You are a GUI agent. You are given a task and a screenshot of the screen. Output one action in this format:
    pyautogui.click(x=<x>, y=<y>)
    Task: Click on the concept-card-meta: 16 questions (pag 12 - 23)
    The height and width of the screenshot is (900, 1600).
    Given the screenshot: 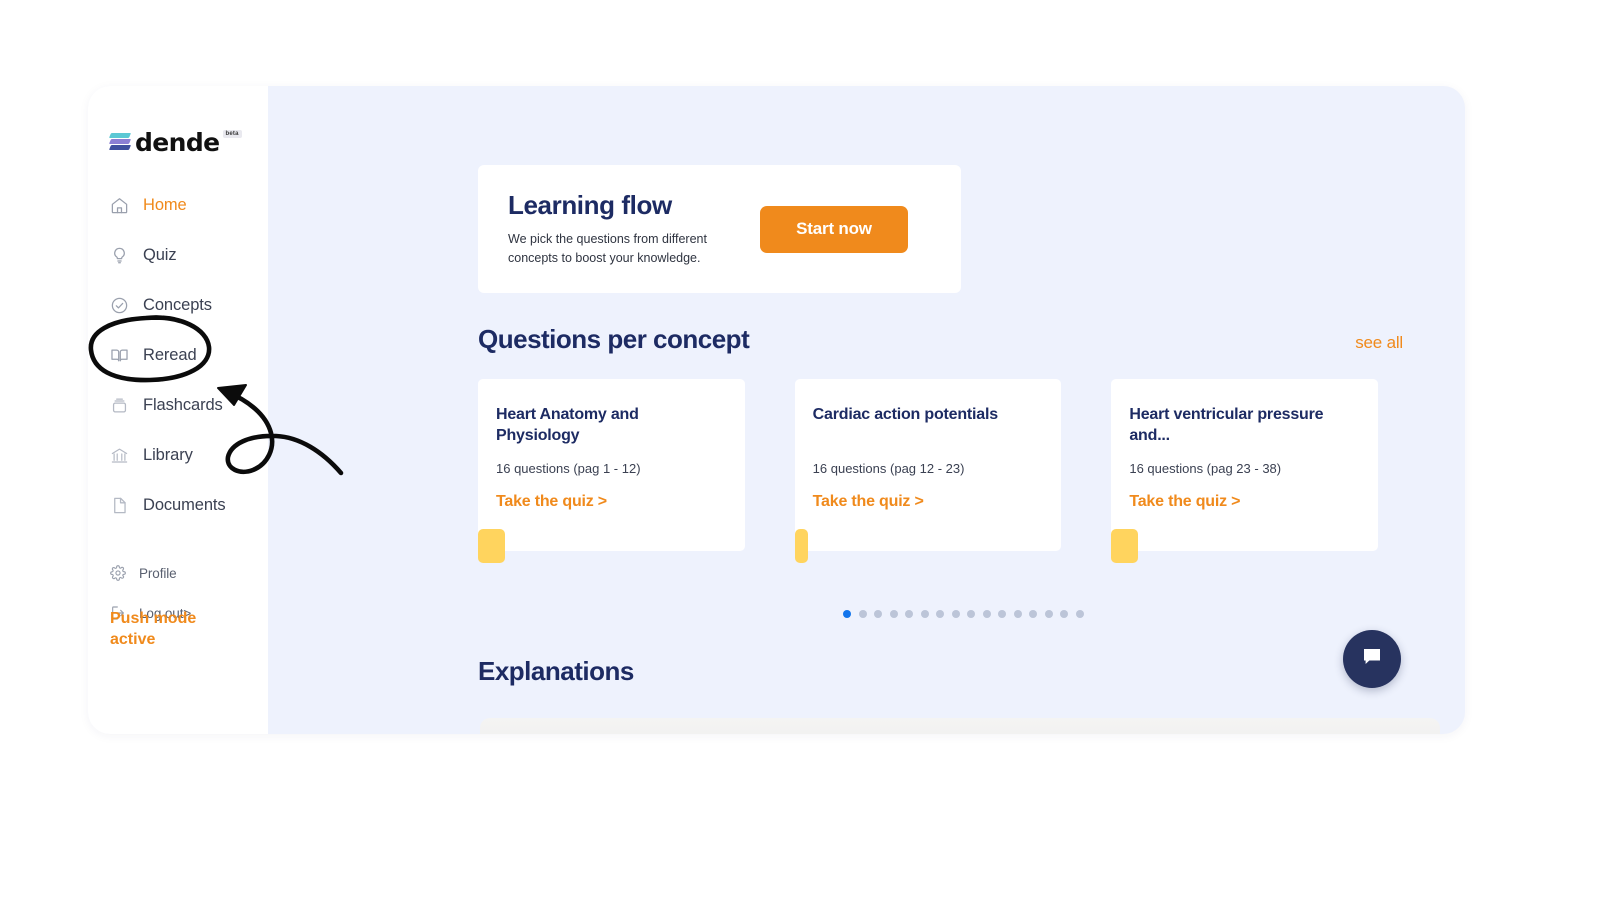 What is the action you would take?
    pyautogui.click(x=888, y=468)
    